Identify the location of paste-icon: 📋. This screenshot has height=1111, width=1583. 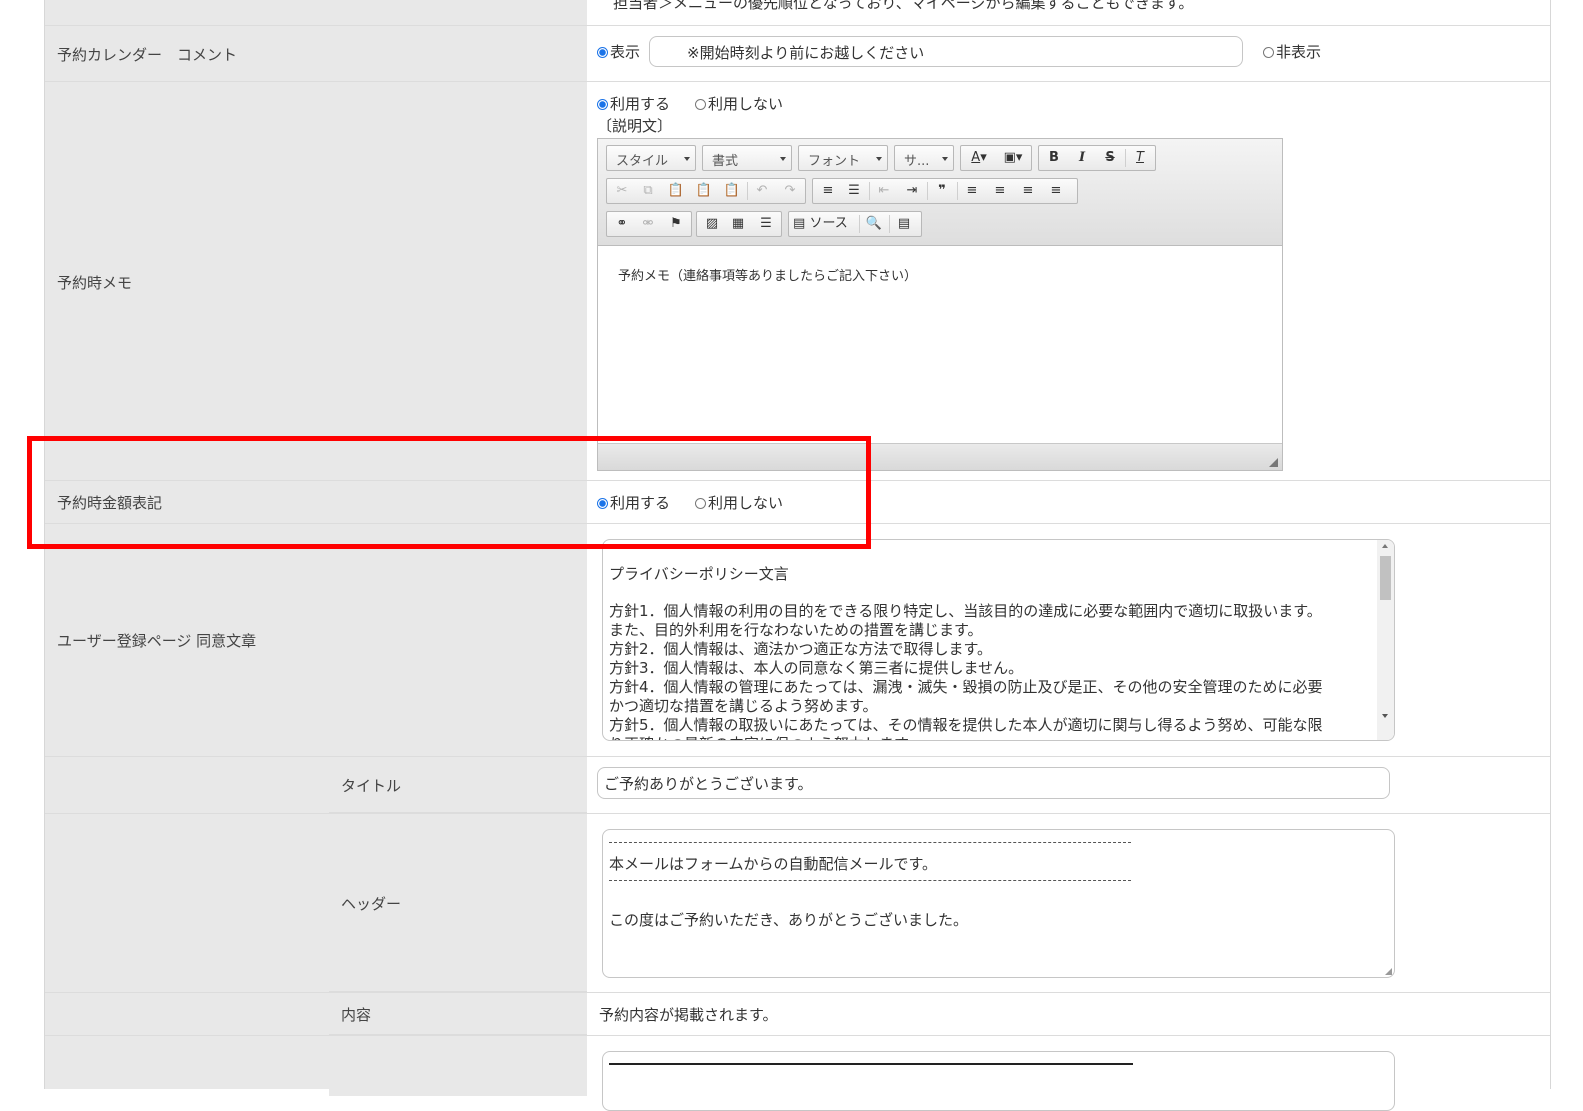
(676, 191).